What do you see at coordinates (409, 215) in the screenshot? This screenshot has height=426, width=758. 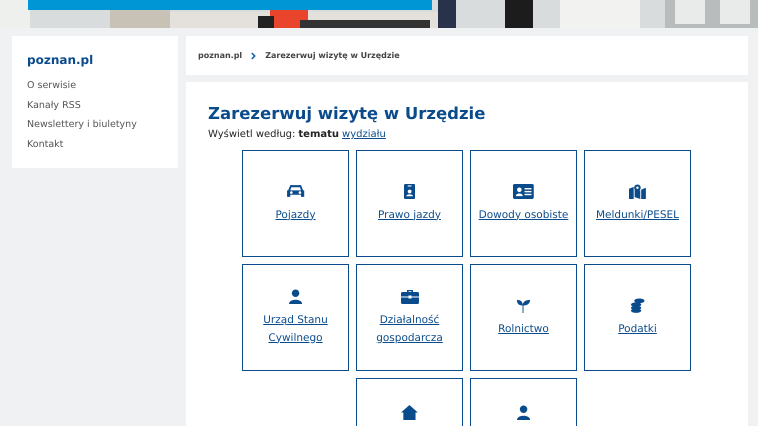 I see `tile-label: Prawo jazdy` at bounding box center [409, 215].